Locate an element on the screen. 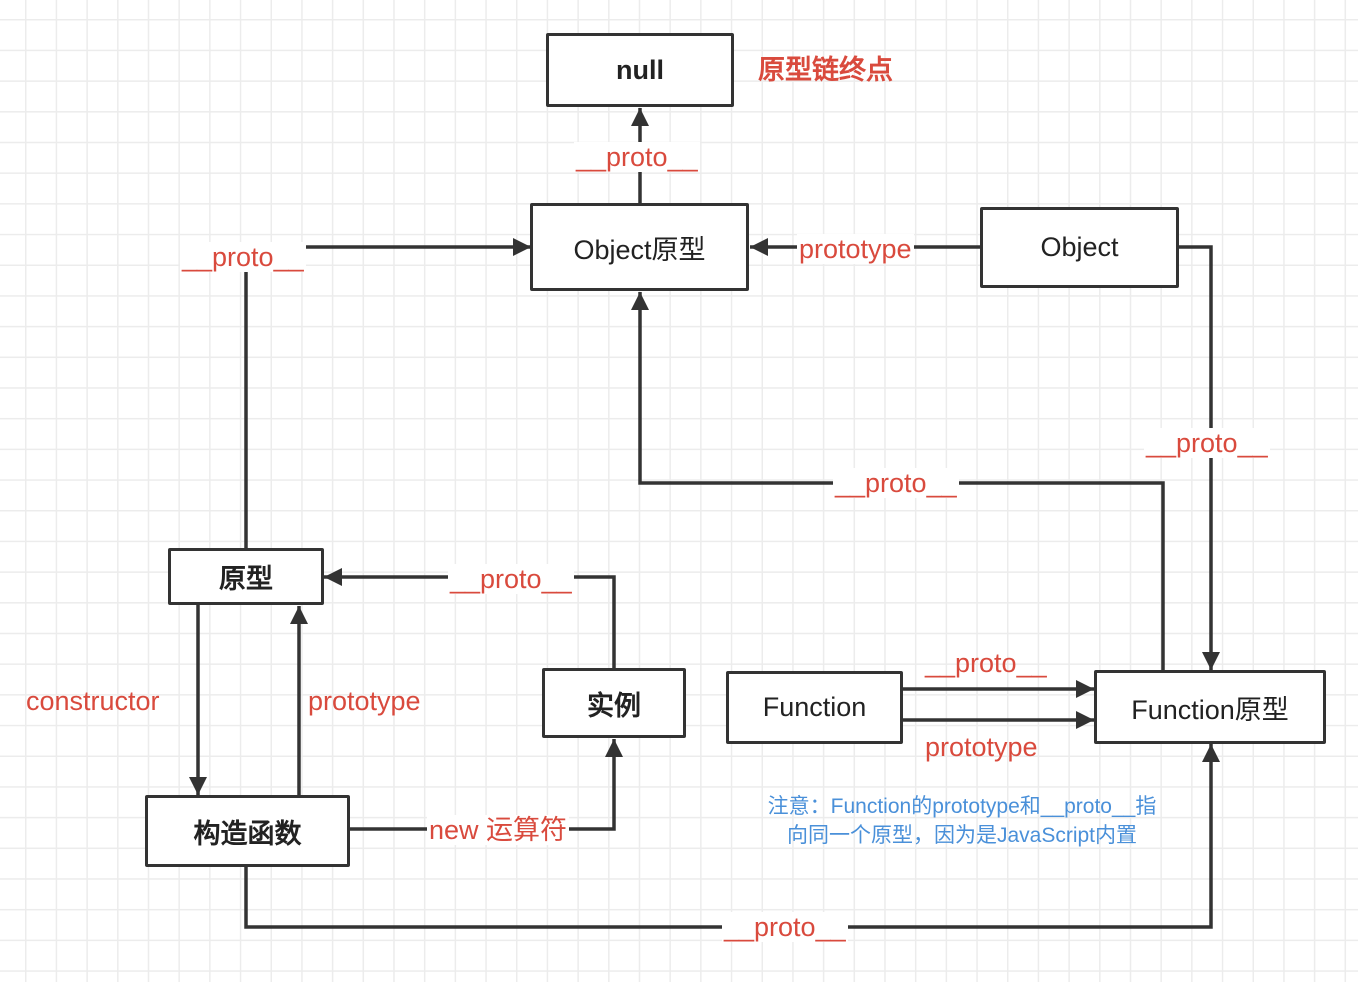 The image size is (1358, 982). node-instance-label: 实例 is located at coordinates (614, 705).